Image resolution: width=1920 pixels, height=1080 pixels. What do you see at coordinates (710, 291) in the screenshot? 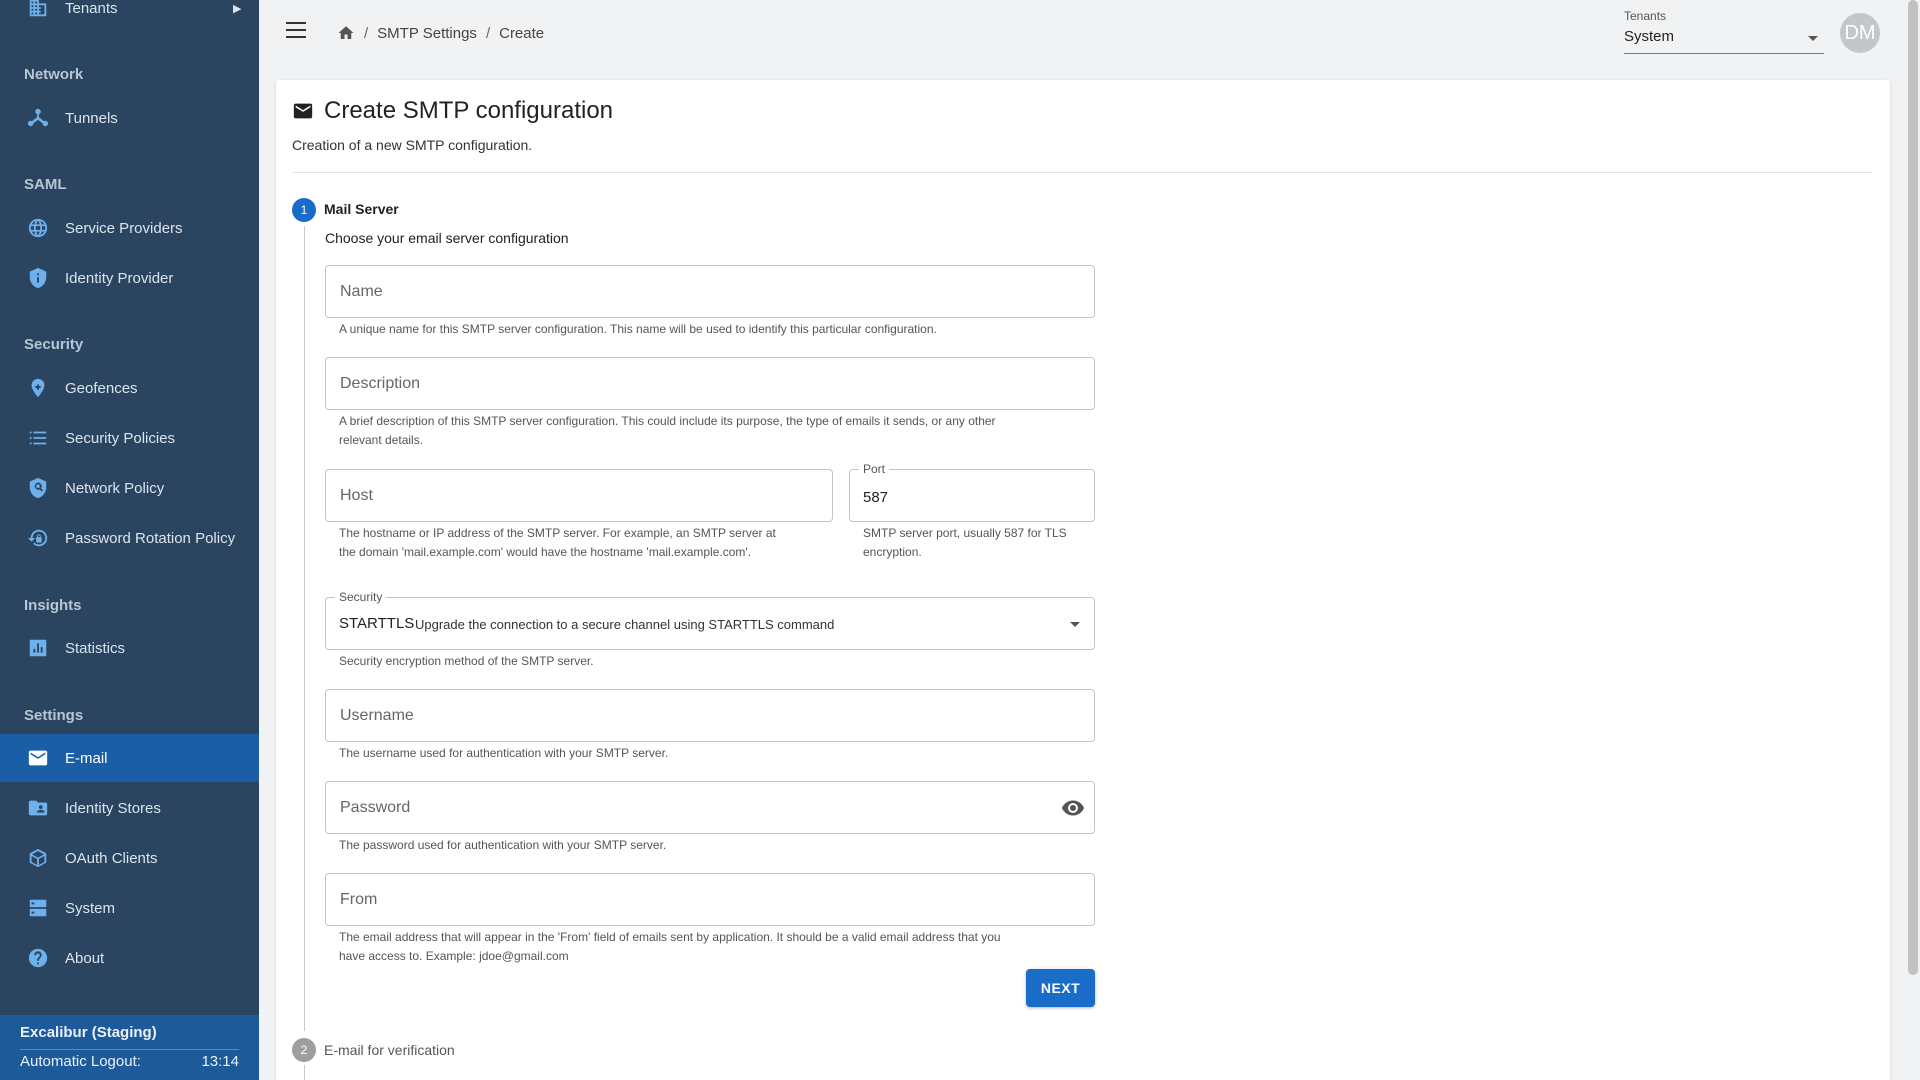
I see `name-field: Name` at bounding box center [710, 291].